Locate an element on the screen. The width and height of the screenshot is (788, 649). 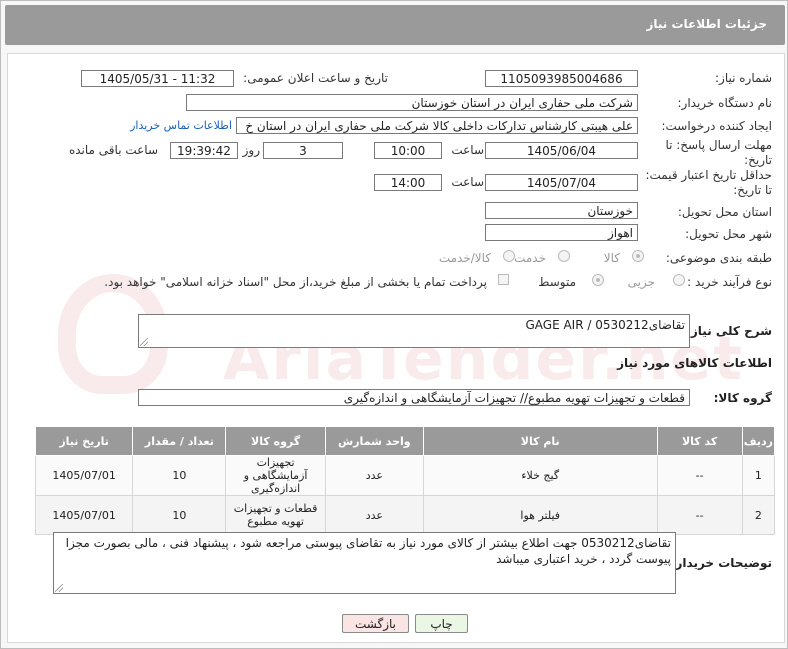
validity-label: حداقل تاریخ اعتبار قیمت: is located at coordinates (708, 175).